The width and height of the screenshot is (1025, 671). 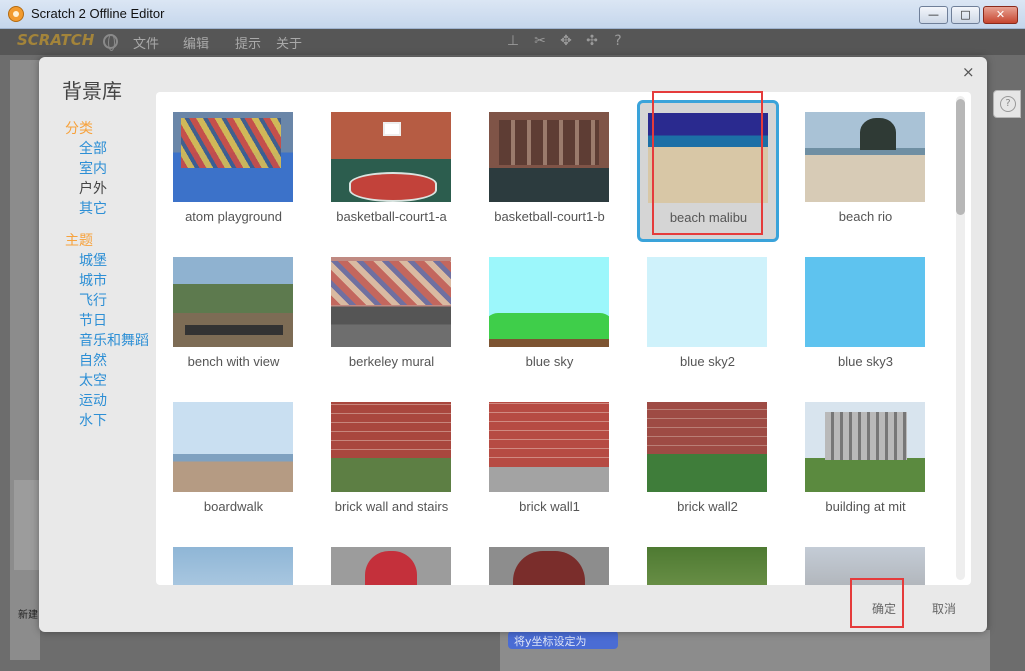 I want to click on backdrop-name: basketball-court1-b, so click(x=549, y=216).